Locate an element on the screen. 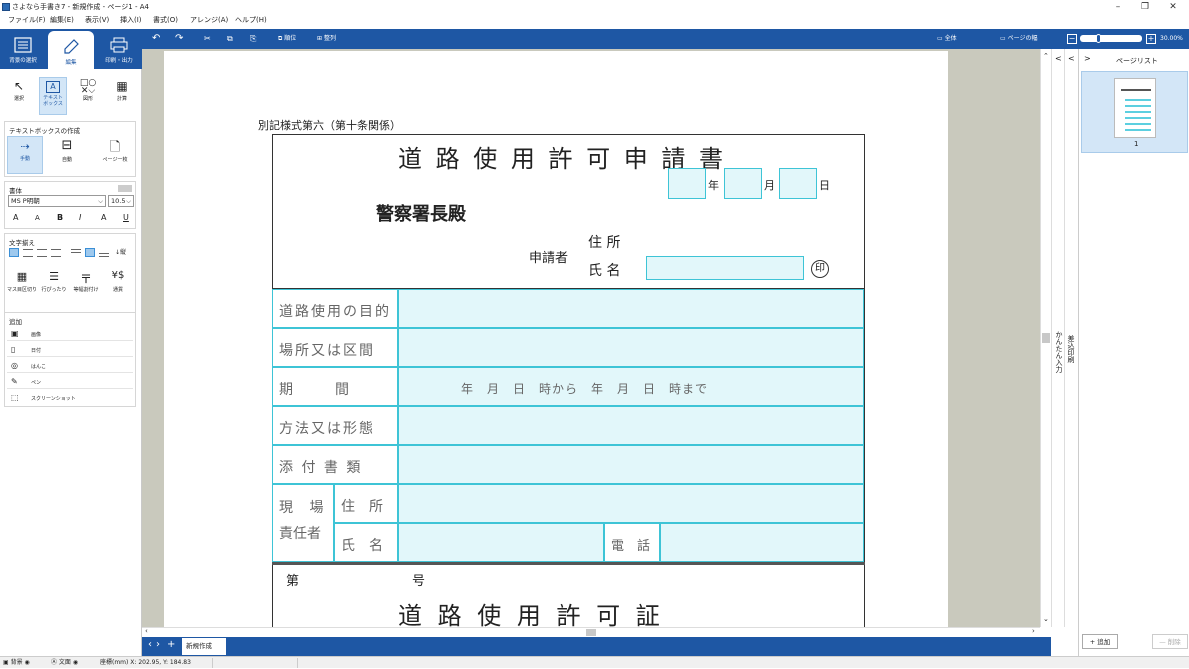  add-screenshot-item: ⬚ スクリーンショット is located at coordinates (70, 398).